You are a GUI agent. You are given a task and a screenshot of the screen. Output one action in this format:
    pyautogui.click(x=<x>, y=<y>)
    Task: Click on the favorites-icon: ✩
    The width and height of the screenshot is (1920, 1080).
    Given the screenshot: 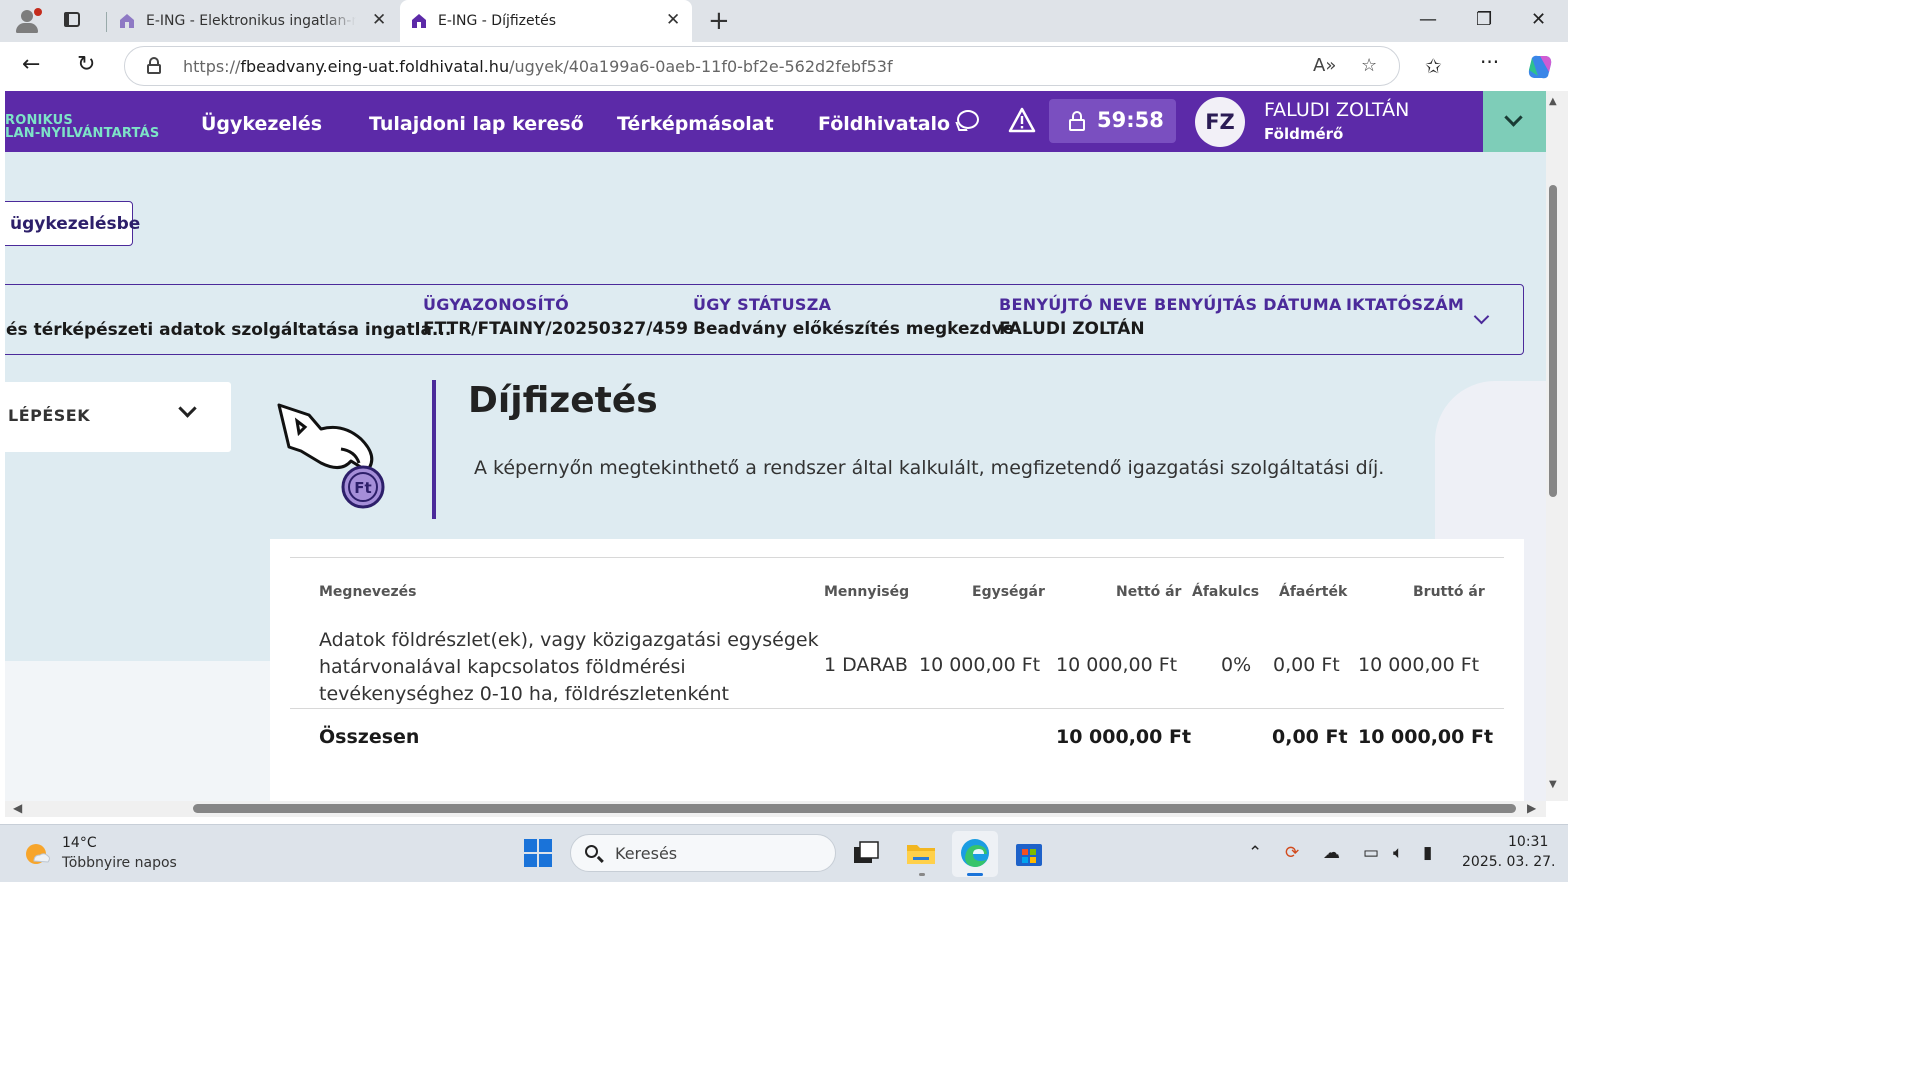 What is the action you would take?
    pyautogui.click(x=1433, y=66)
    